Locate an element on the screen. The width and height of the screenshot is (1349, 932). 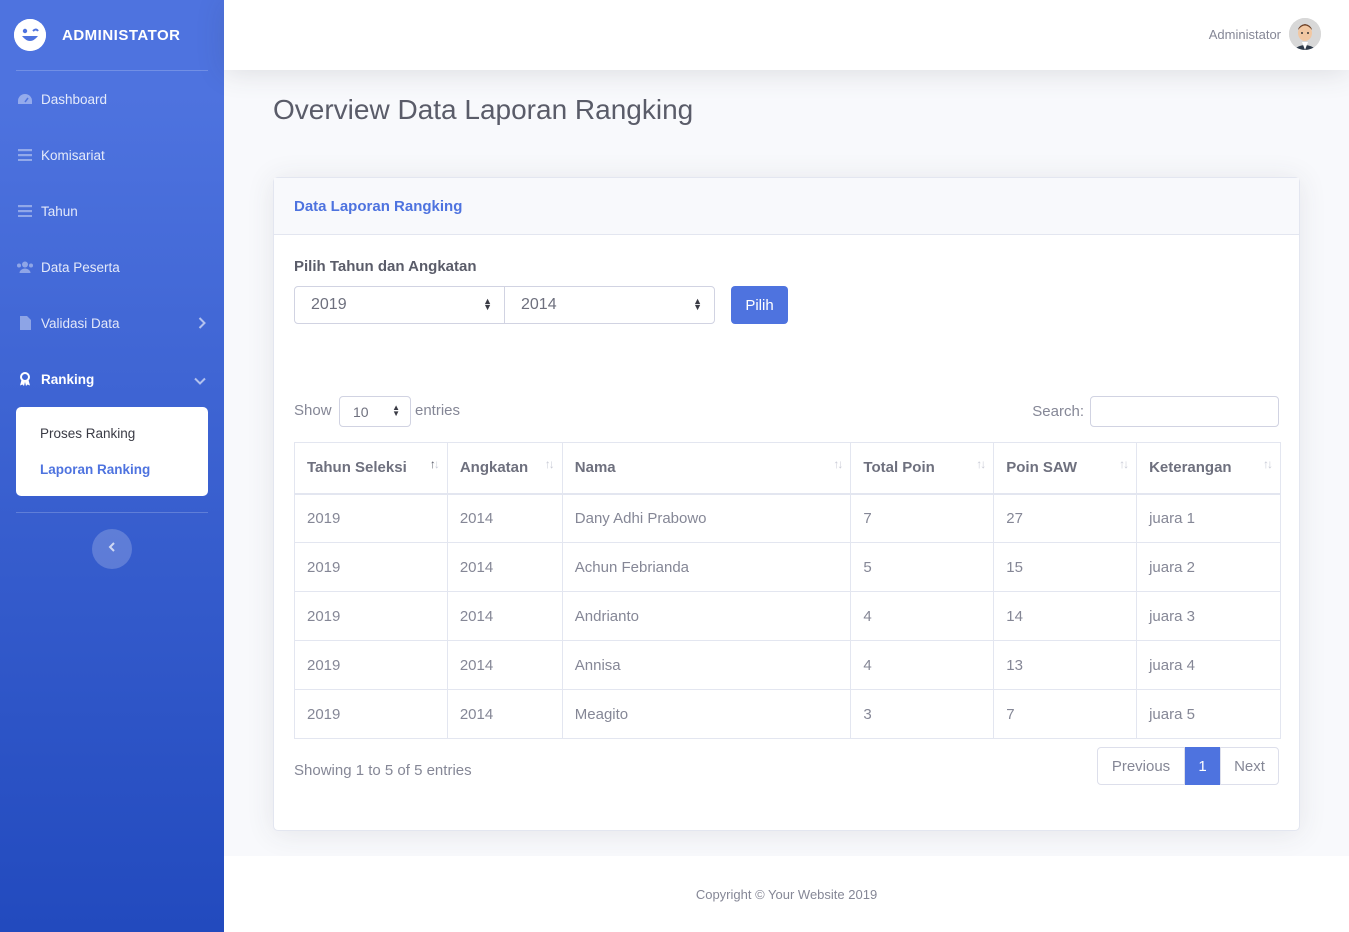
sidebar-item-label: Dashboard is located at coordinates (74, 99).